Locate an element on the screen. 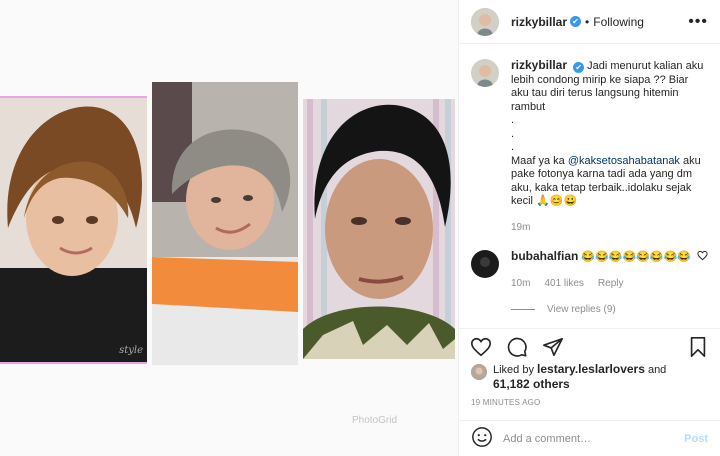 Image resolution: width=720 pixels, height=456 pixels. like-heart-icon is located at coordinates (481, 347).